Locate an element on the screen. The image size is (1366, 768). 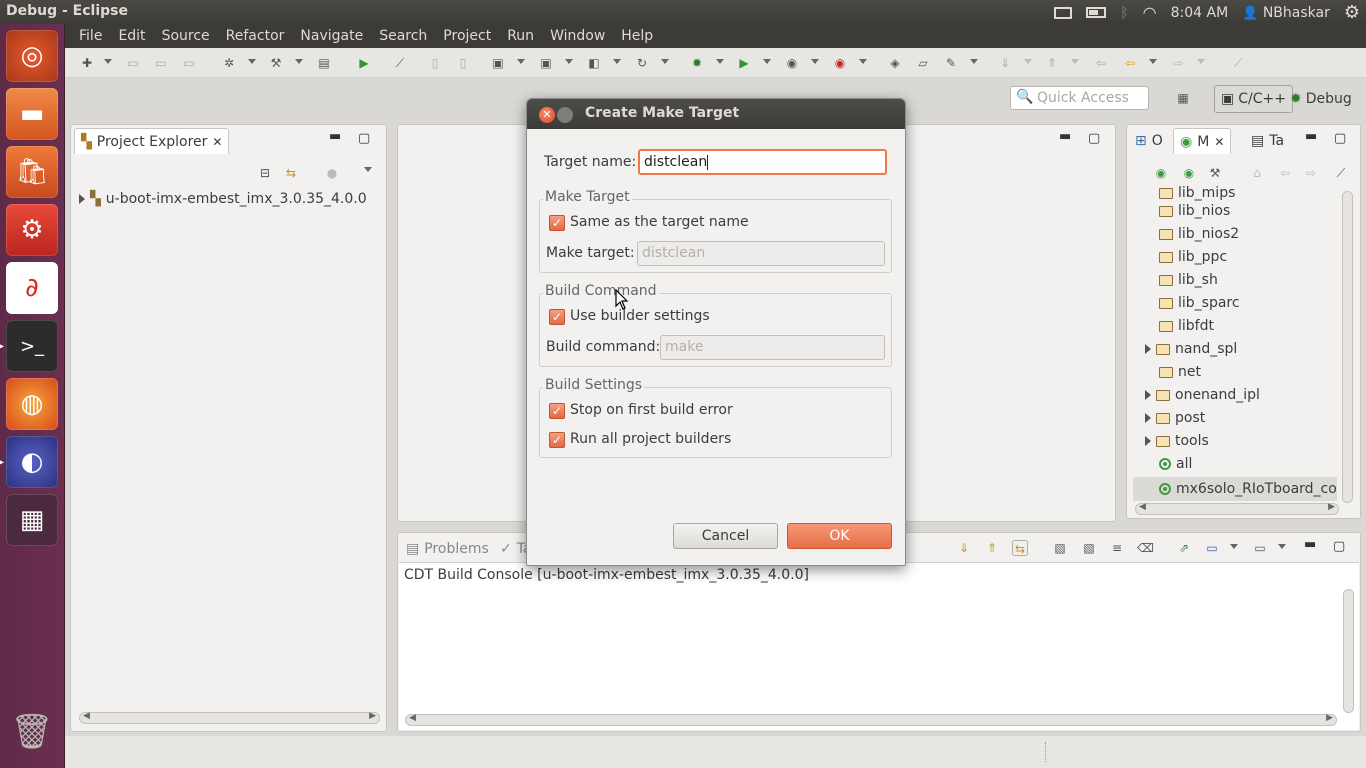
workspace-switcher-icon: ▦ is located at coordinates (32, 520).